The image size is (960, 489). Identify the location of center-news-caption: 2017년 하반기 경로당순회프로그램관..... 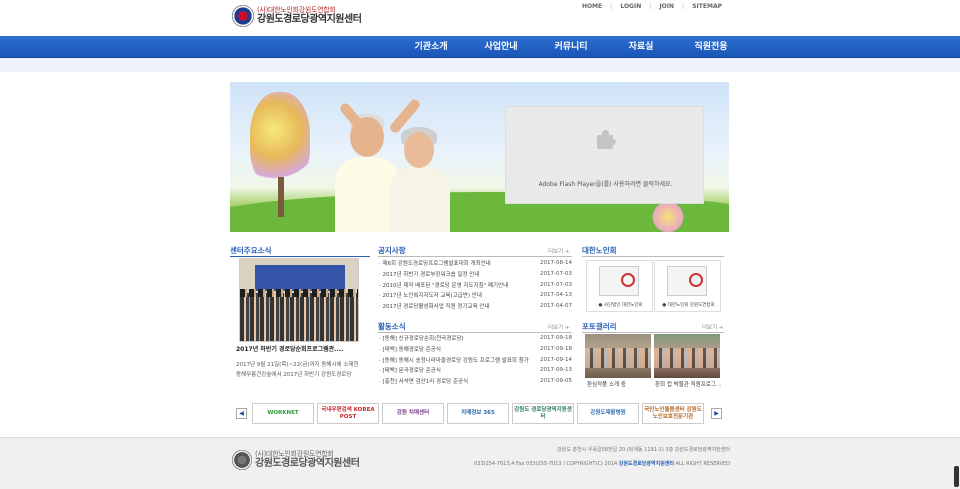
(289, 348).